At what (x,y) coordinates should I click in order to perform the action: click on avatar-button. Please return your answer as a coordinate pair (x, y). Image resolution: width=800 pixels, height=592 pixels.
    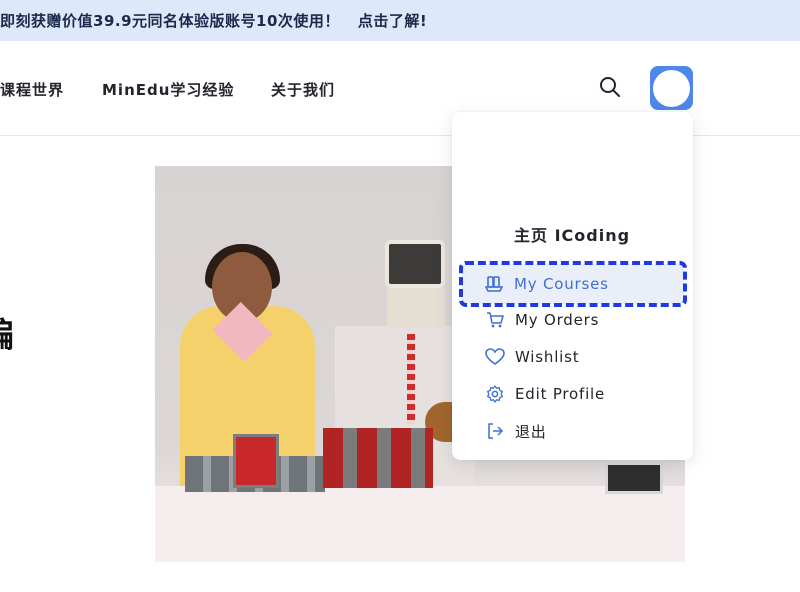
    Looking at the image, I should click on (671, 88).